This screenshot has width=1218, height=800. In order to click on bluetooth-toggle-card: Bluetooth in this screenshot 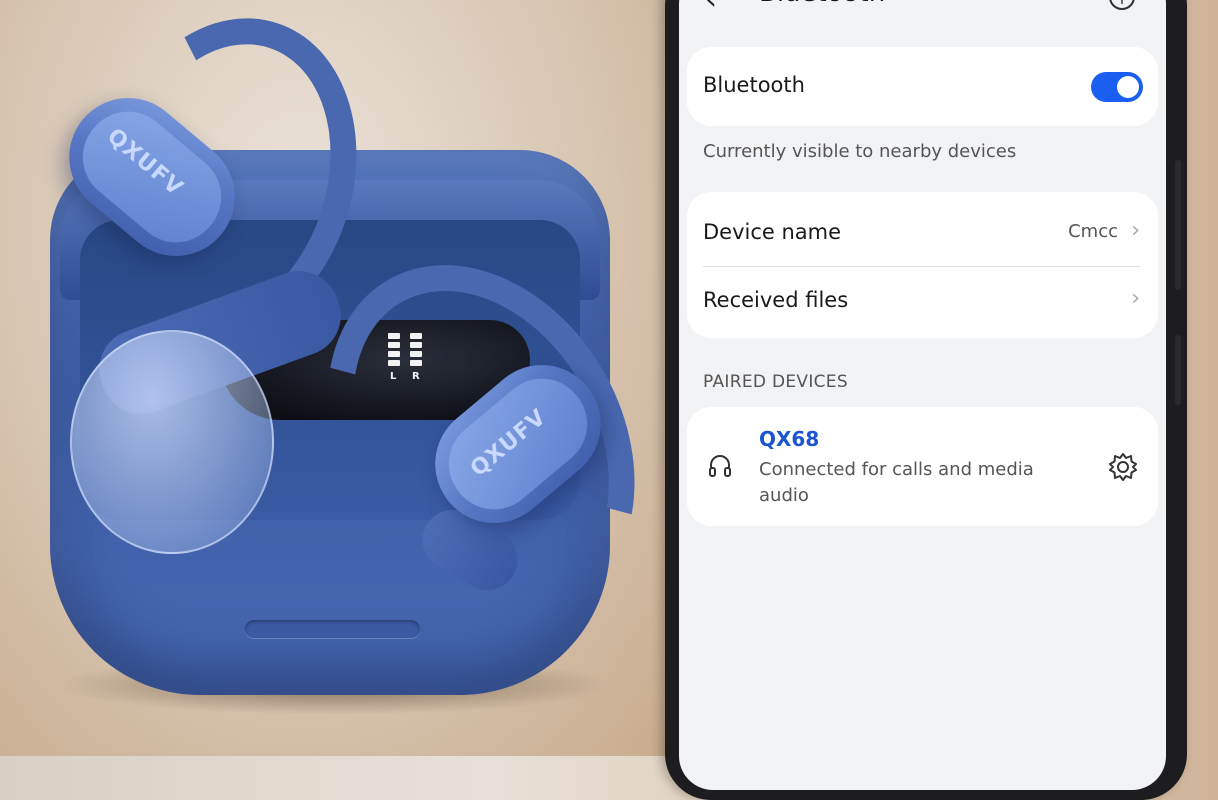, I will do `click(922, 86)`.